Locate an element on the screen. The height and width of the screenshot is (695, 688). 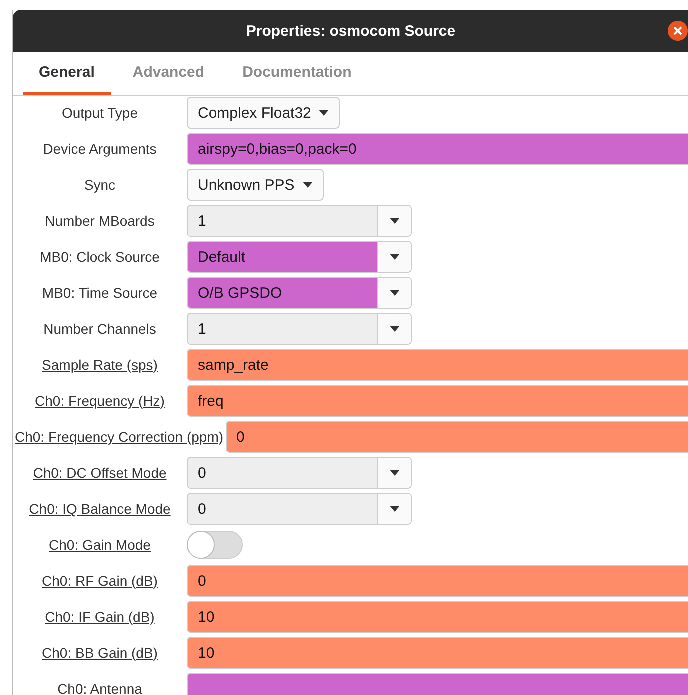
dropdown-button: Complex Float32 is located at coordinates (263, 113).